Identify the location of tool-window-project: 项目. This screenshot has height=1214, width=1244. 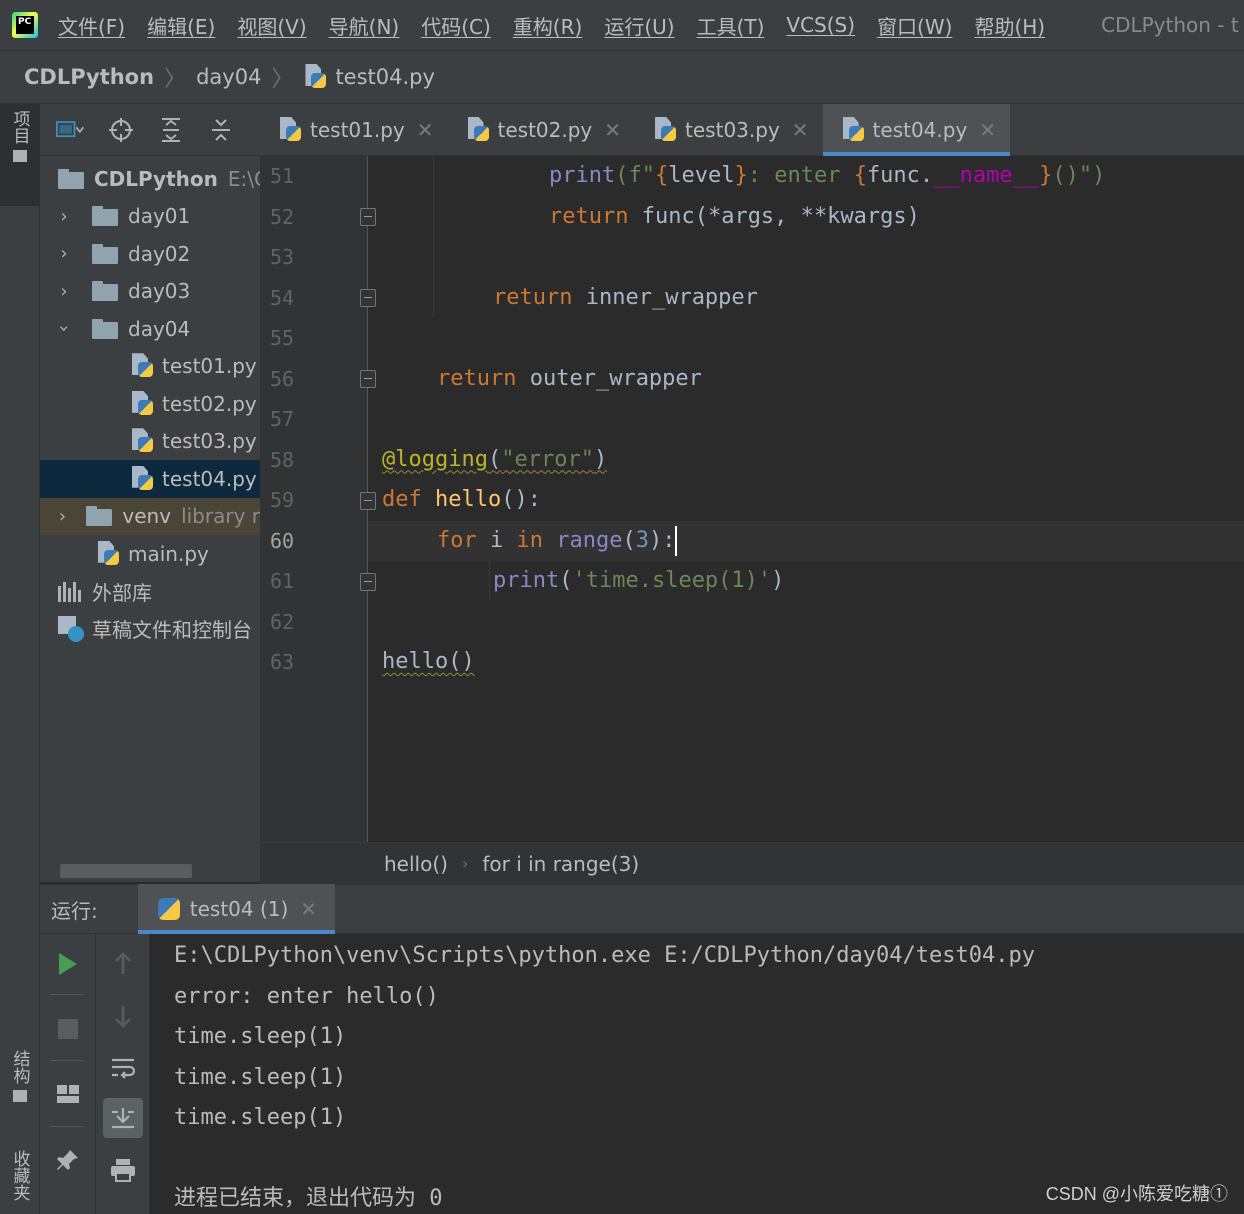
(20, 155).